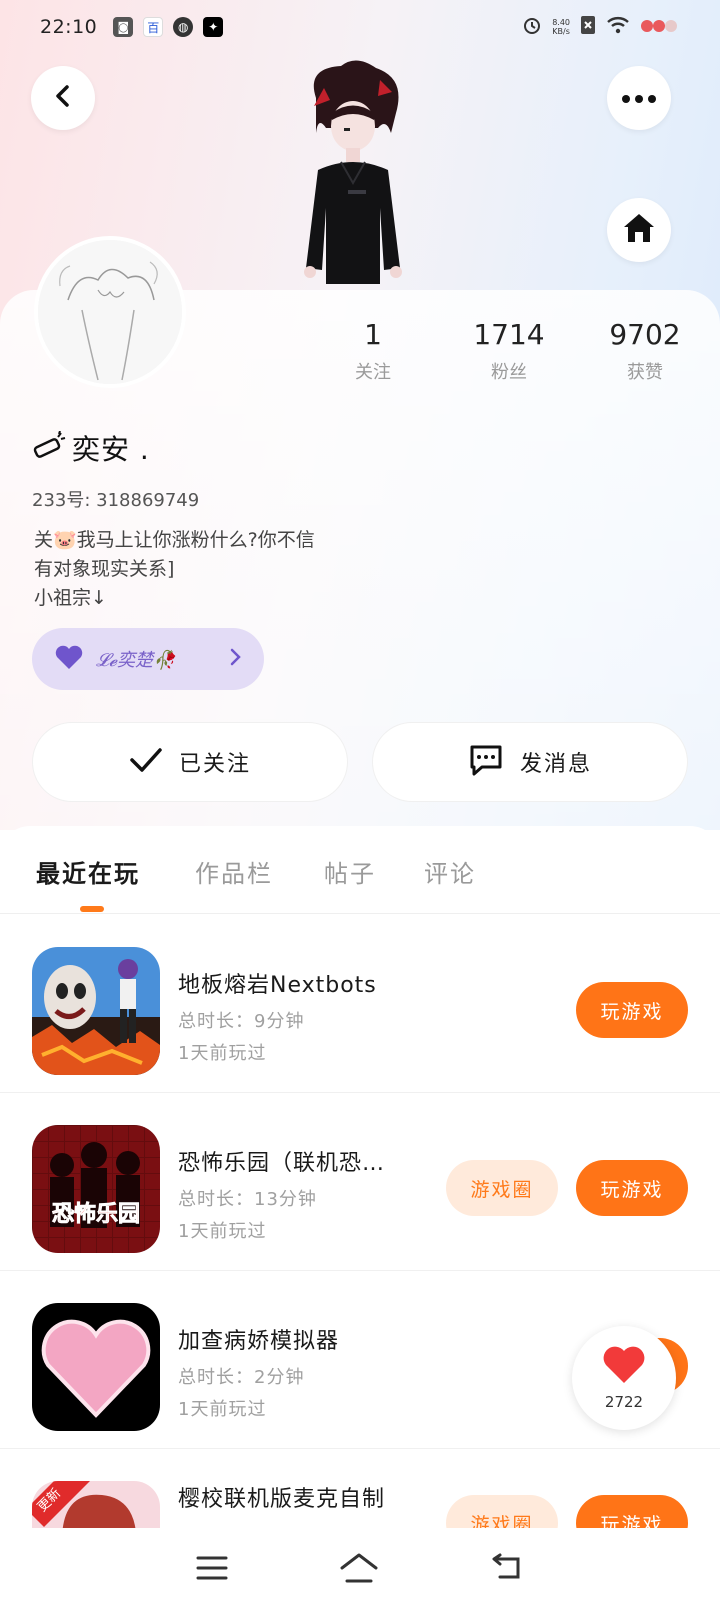 The height and width of the screenshot is (1612, 720). What do you see at coordinates (96, 1189) in the screenshot?
I see `game-icon-horror-park: 恐怖乐园` at bounding box center [96, 1189].